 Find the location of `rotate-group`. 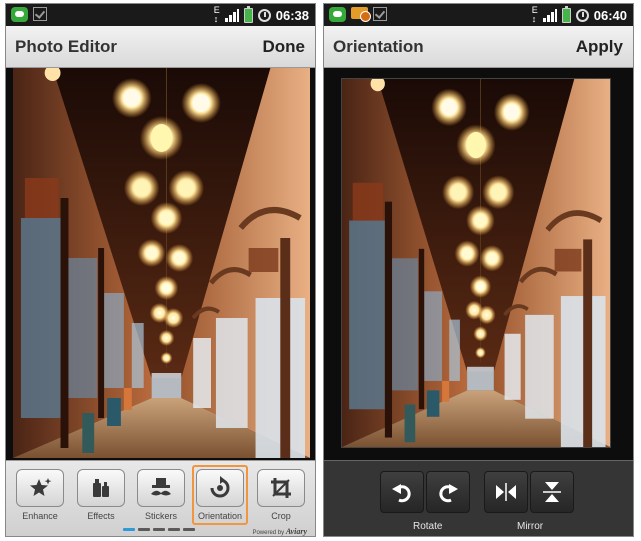

rotate-group is located at coordinates (425, 492).